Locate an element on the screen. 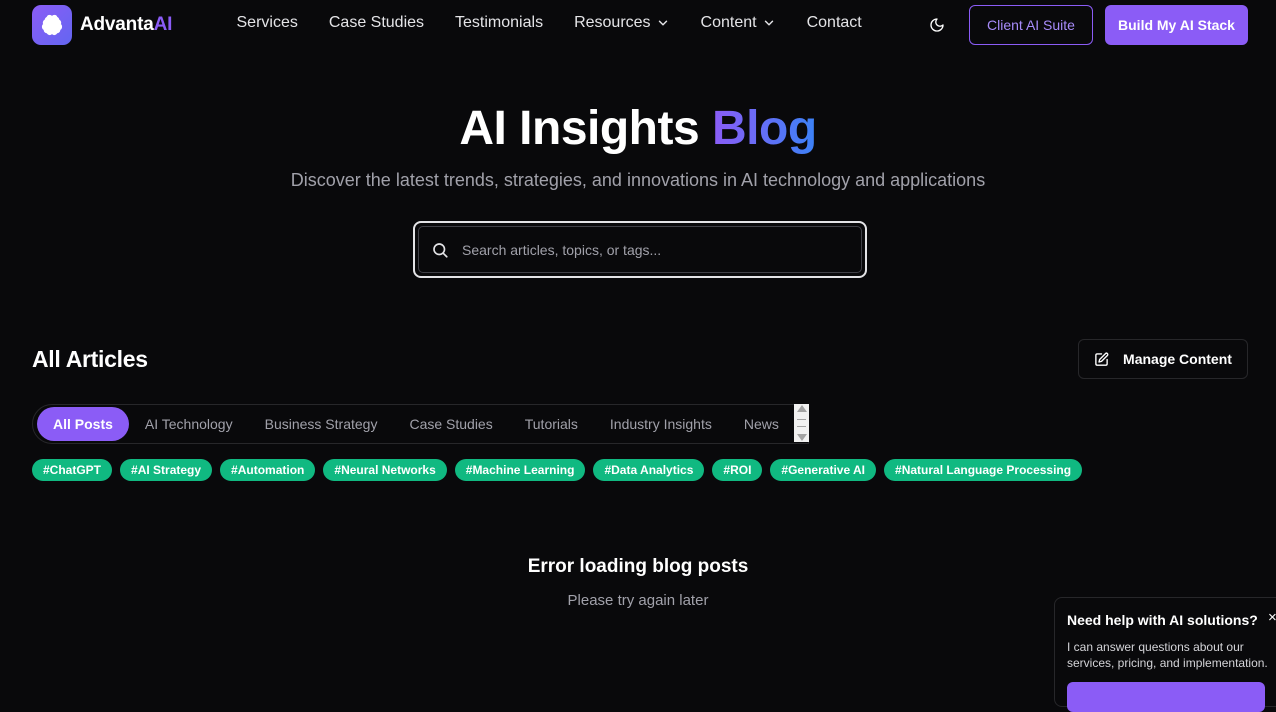 The width and height of the screenshot is (1276, 712). client-ai-suite-button: Client AI Suite is located at coordinates (1031, 25).